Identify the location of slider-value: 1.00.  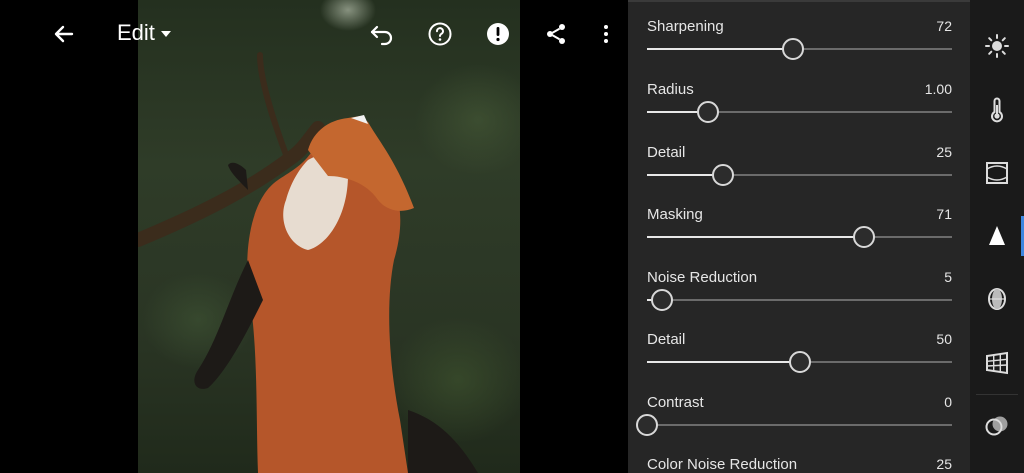
(938, 89).